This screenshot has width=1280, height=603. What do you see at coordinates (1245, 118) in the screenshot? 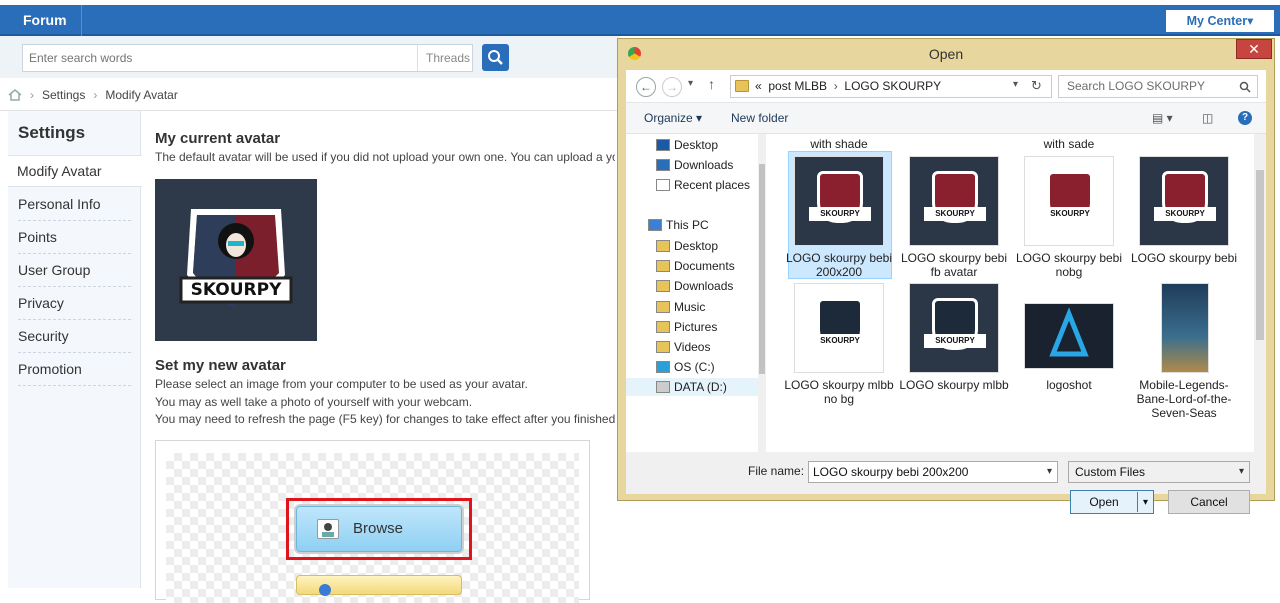
I see `help-icon: ?` at bounding box center [1245, 118].